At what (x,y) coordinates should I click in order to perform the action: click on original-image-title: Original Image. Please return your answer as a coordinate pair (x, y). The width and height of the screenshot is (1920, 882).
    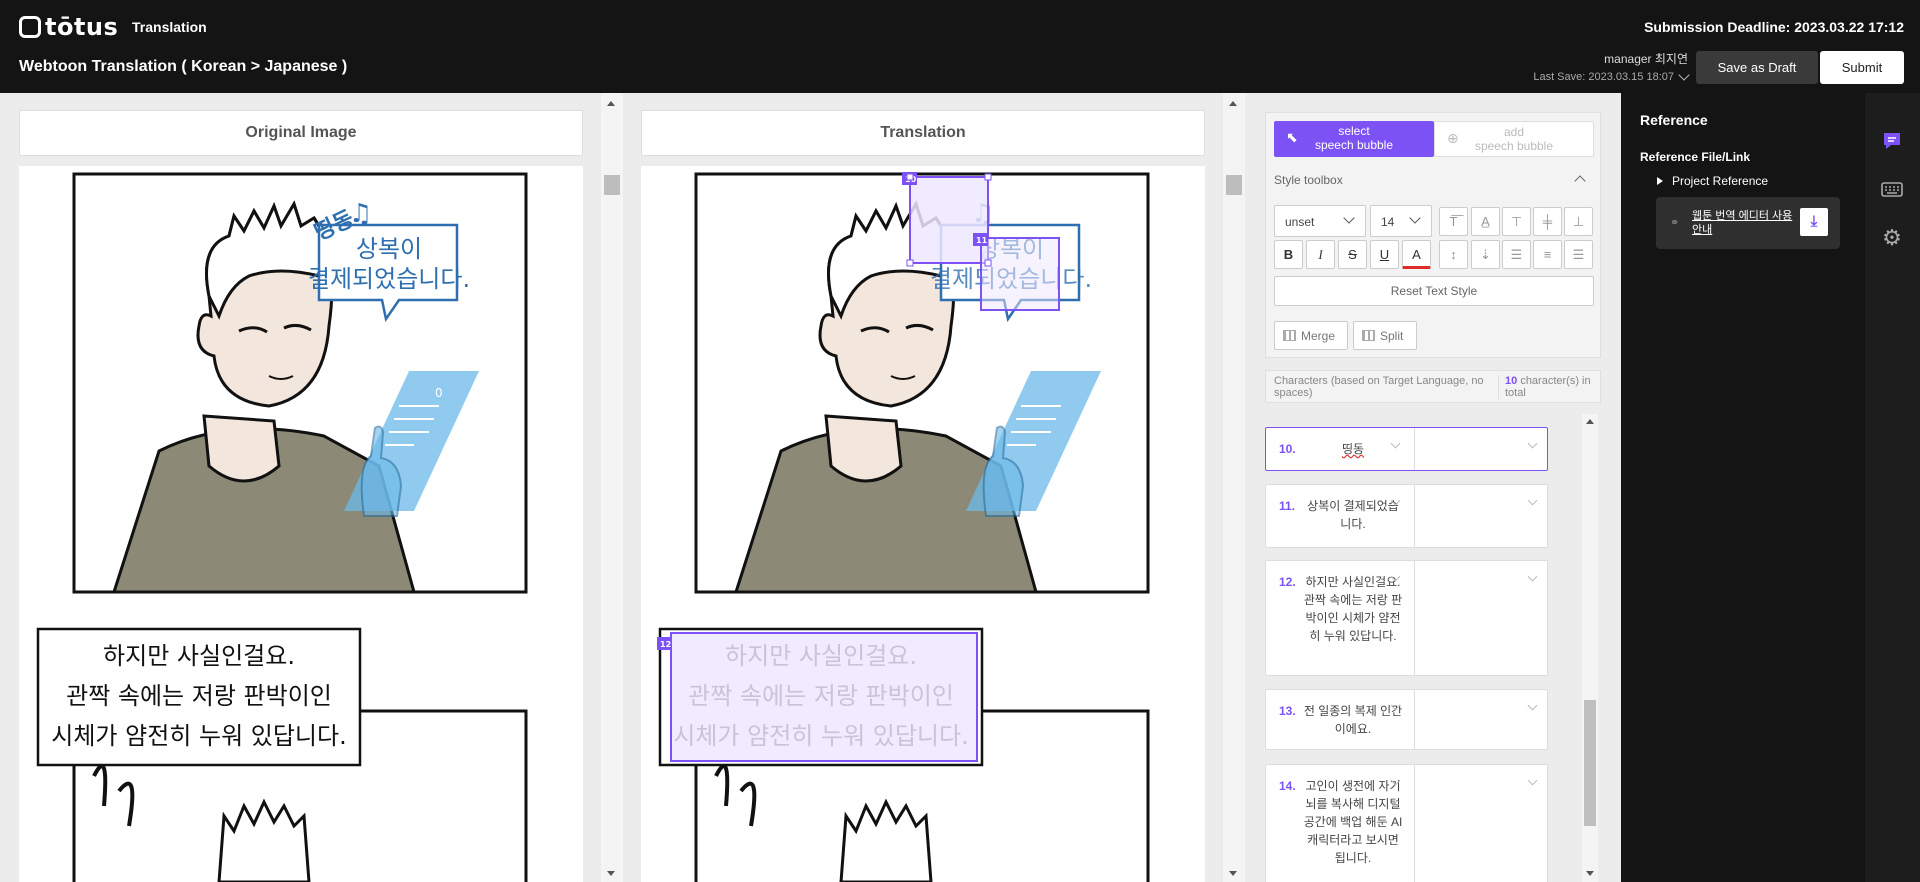
    Looking at the image, I should click on (301, 133).